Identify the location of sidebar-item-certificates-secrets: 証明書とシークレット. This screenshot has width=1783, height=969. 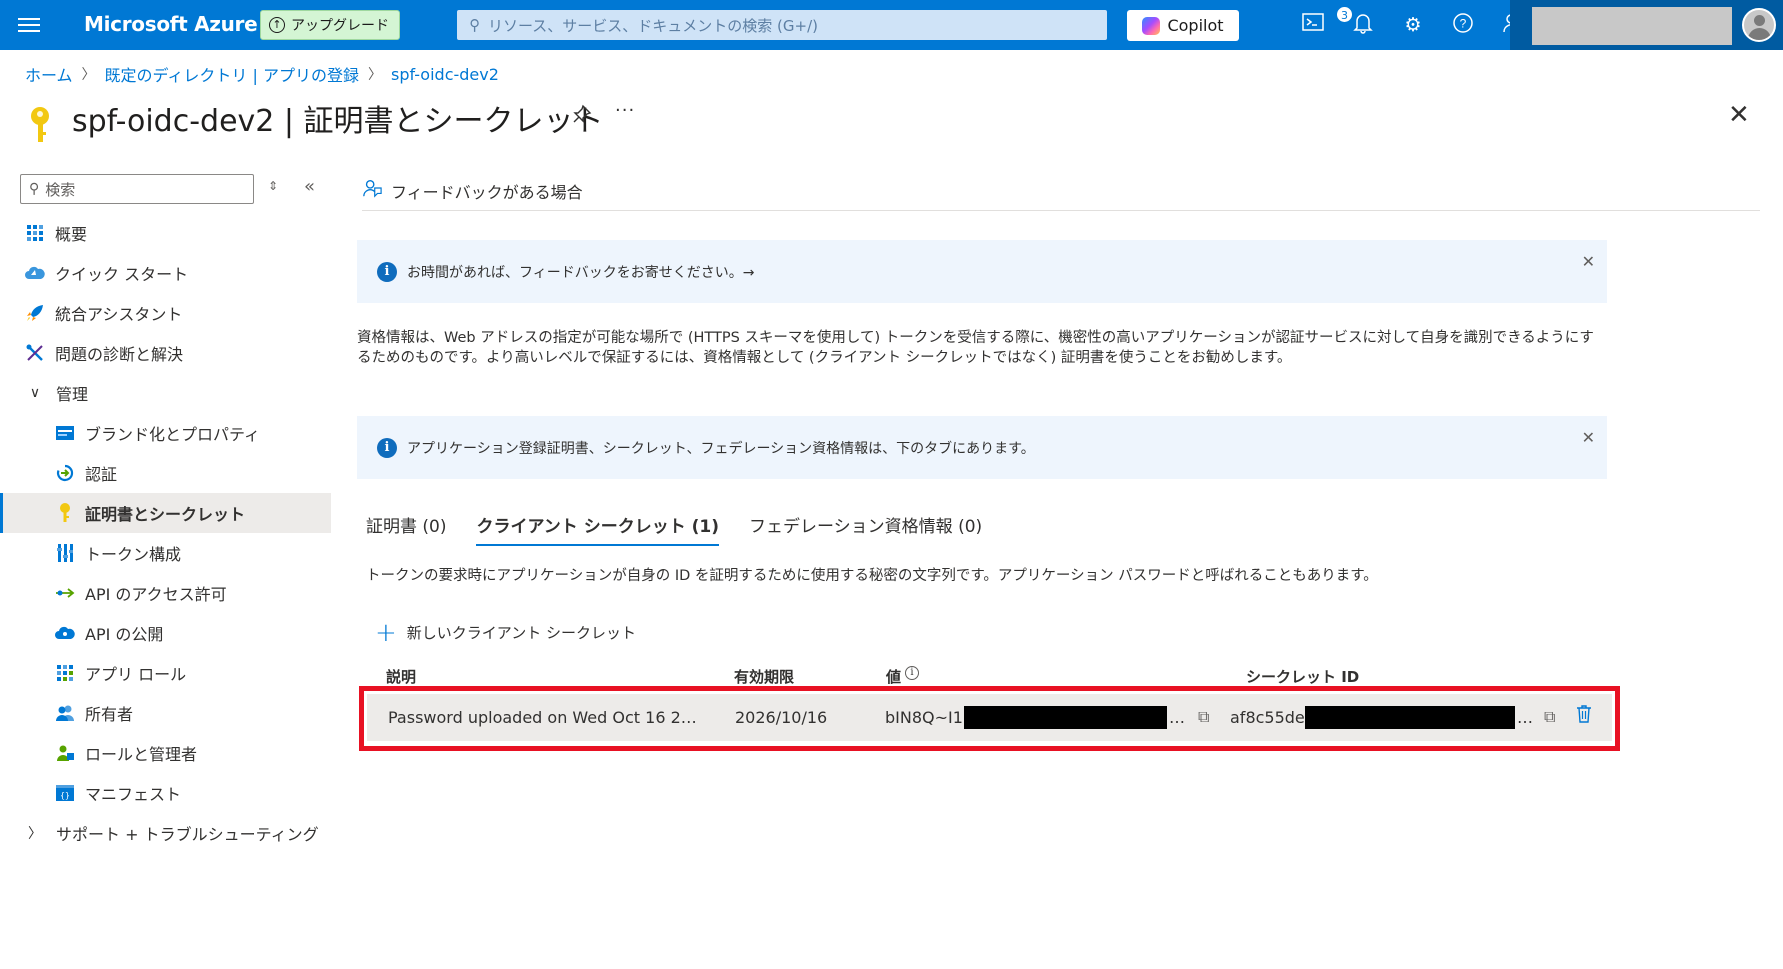
(165, 513).